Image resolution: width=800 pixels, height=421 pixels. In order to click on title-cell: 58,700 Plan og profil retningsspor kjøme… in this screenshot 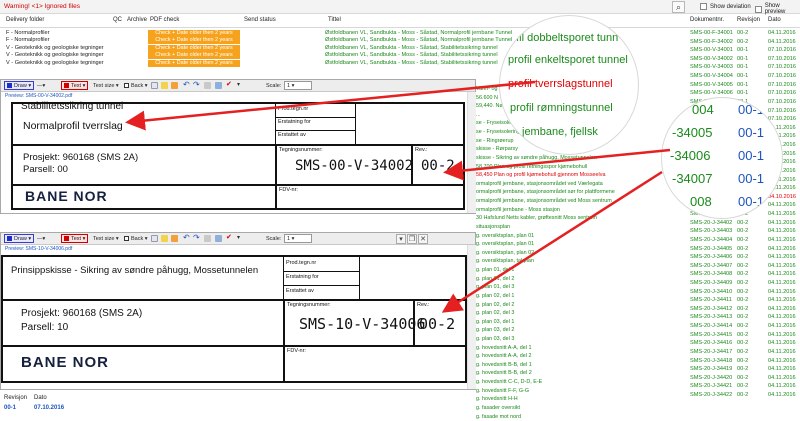, I will do `click(581, 167)`.